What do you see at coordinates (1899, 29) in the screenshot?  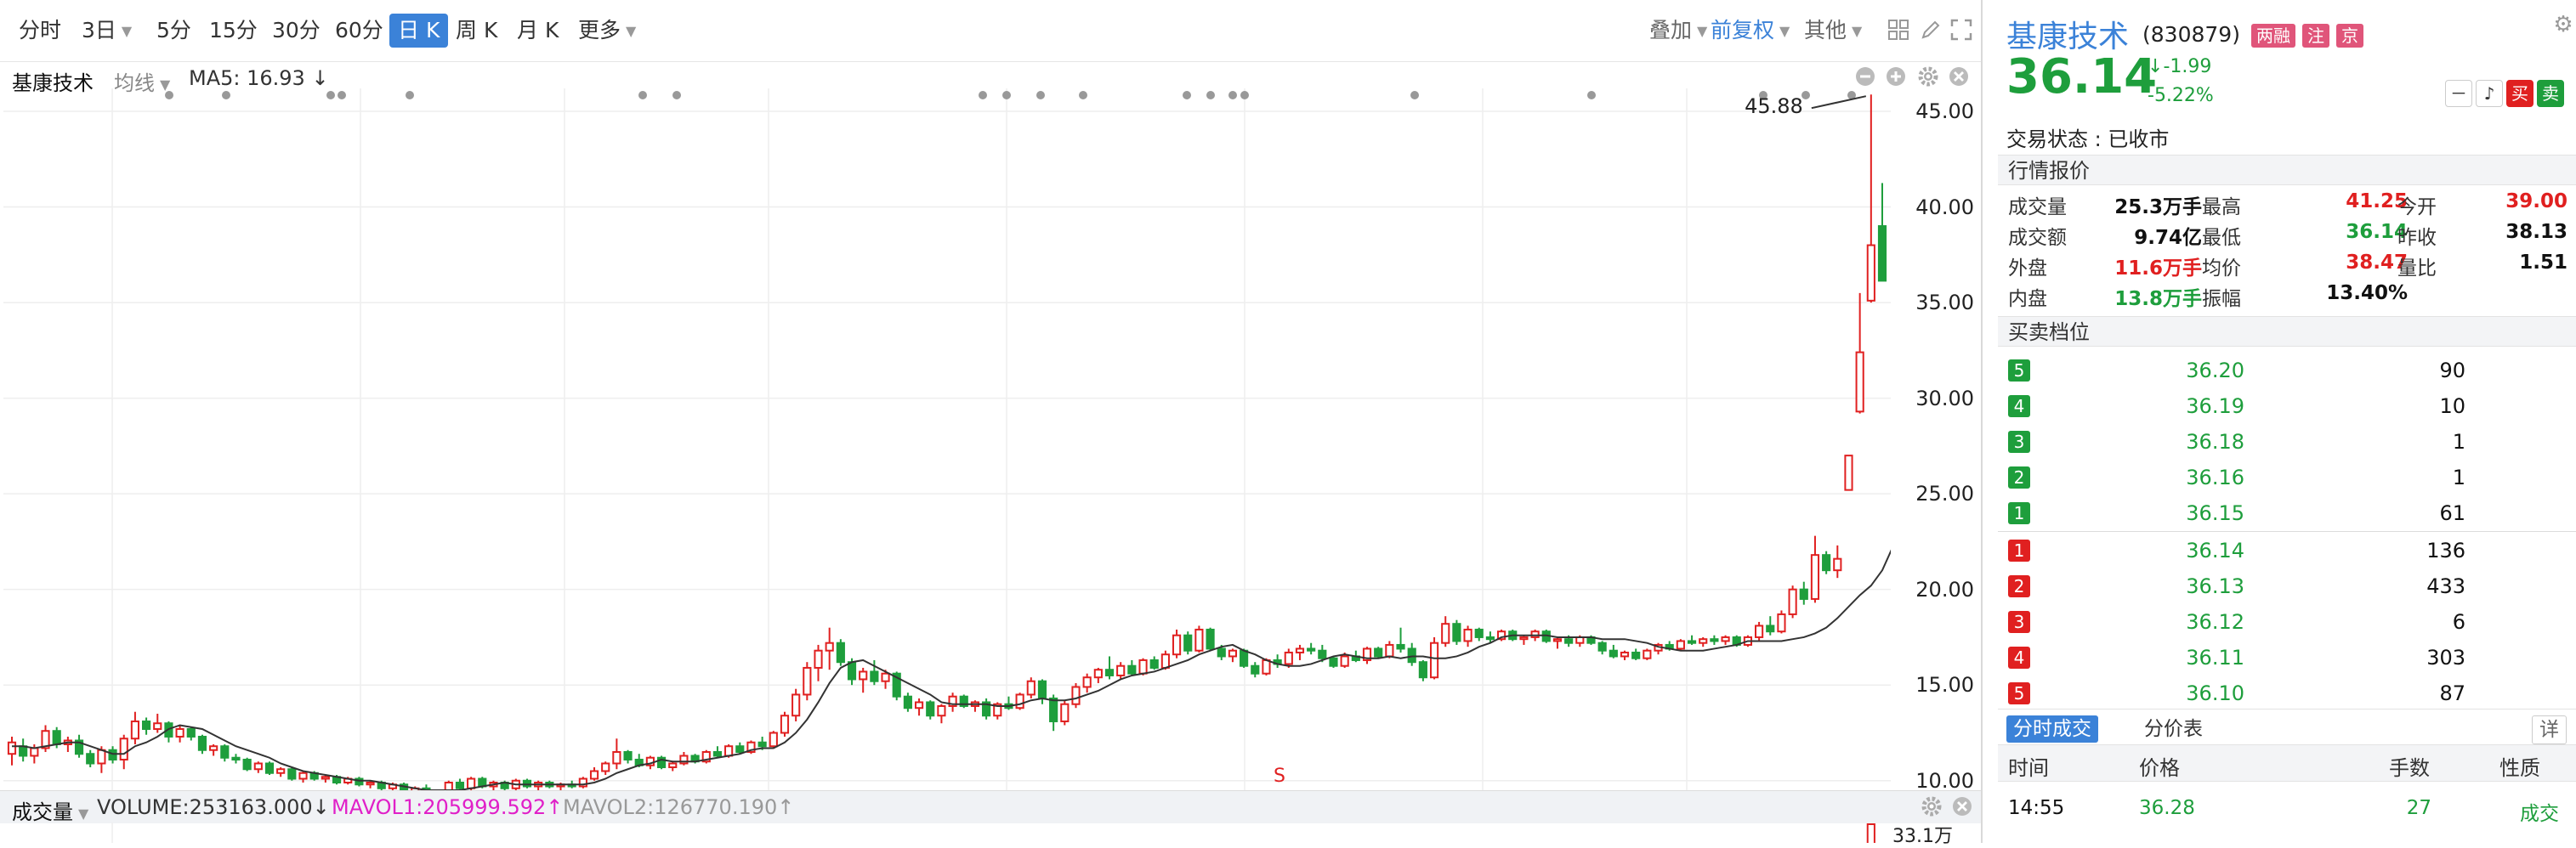 I see `layout-grid-icon` at bounding box center [1899, 29].